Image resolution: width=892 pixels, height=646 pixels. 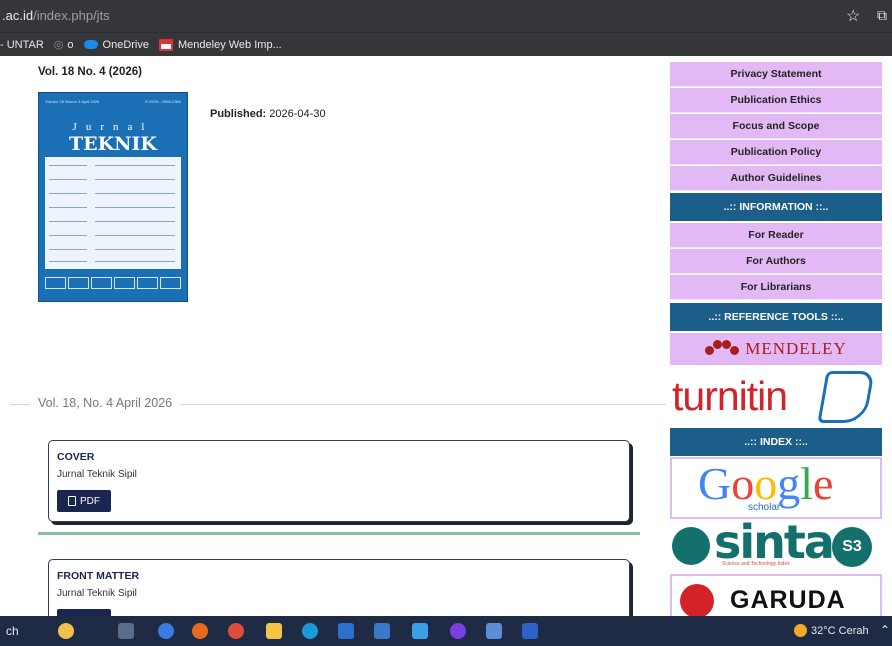 What do you see at coordinates (776, 74) in the screenshot?
I see `sidebar-item-privacy-statement: Privacy Statement` at bounding box center [776, 74].